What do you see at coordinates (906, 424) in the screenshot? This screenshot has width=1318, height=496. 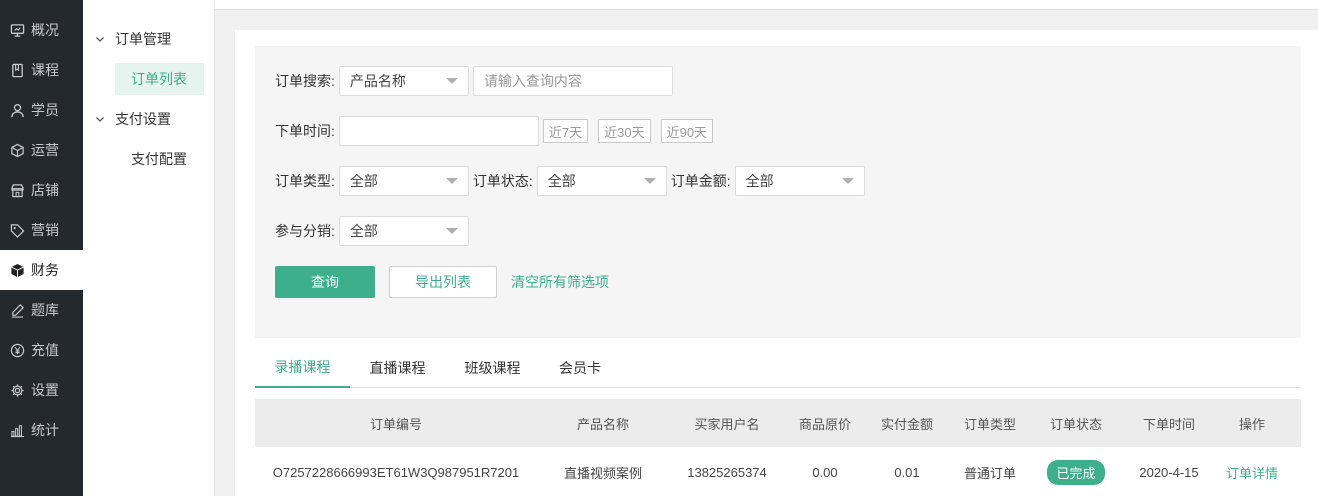 I see `column-header: 实付金额` at bounding box center [906, 424].